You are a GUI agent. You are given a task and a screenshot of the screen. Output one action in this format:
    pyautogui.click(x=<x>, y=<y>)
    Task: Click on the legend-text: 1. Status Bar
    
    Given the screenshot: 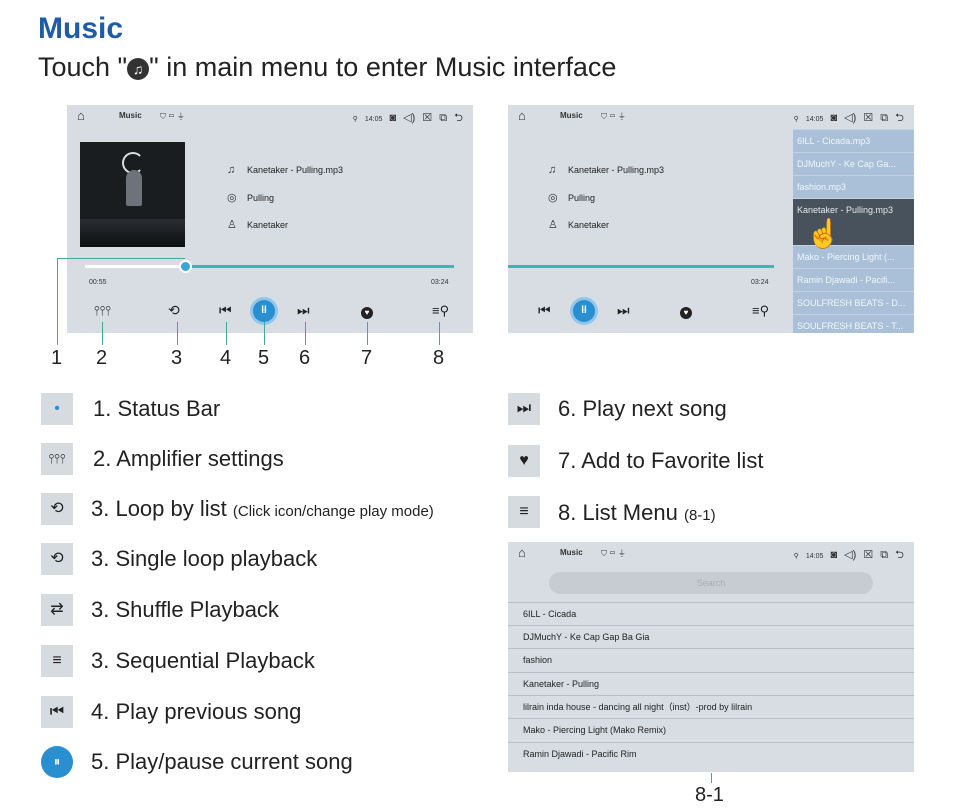 What is the action you would take?
    pyautogui.click(x=157, y=408)
    